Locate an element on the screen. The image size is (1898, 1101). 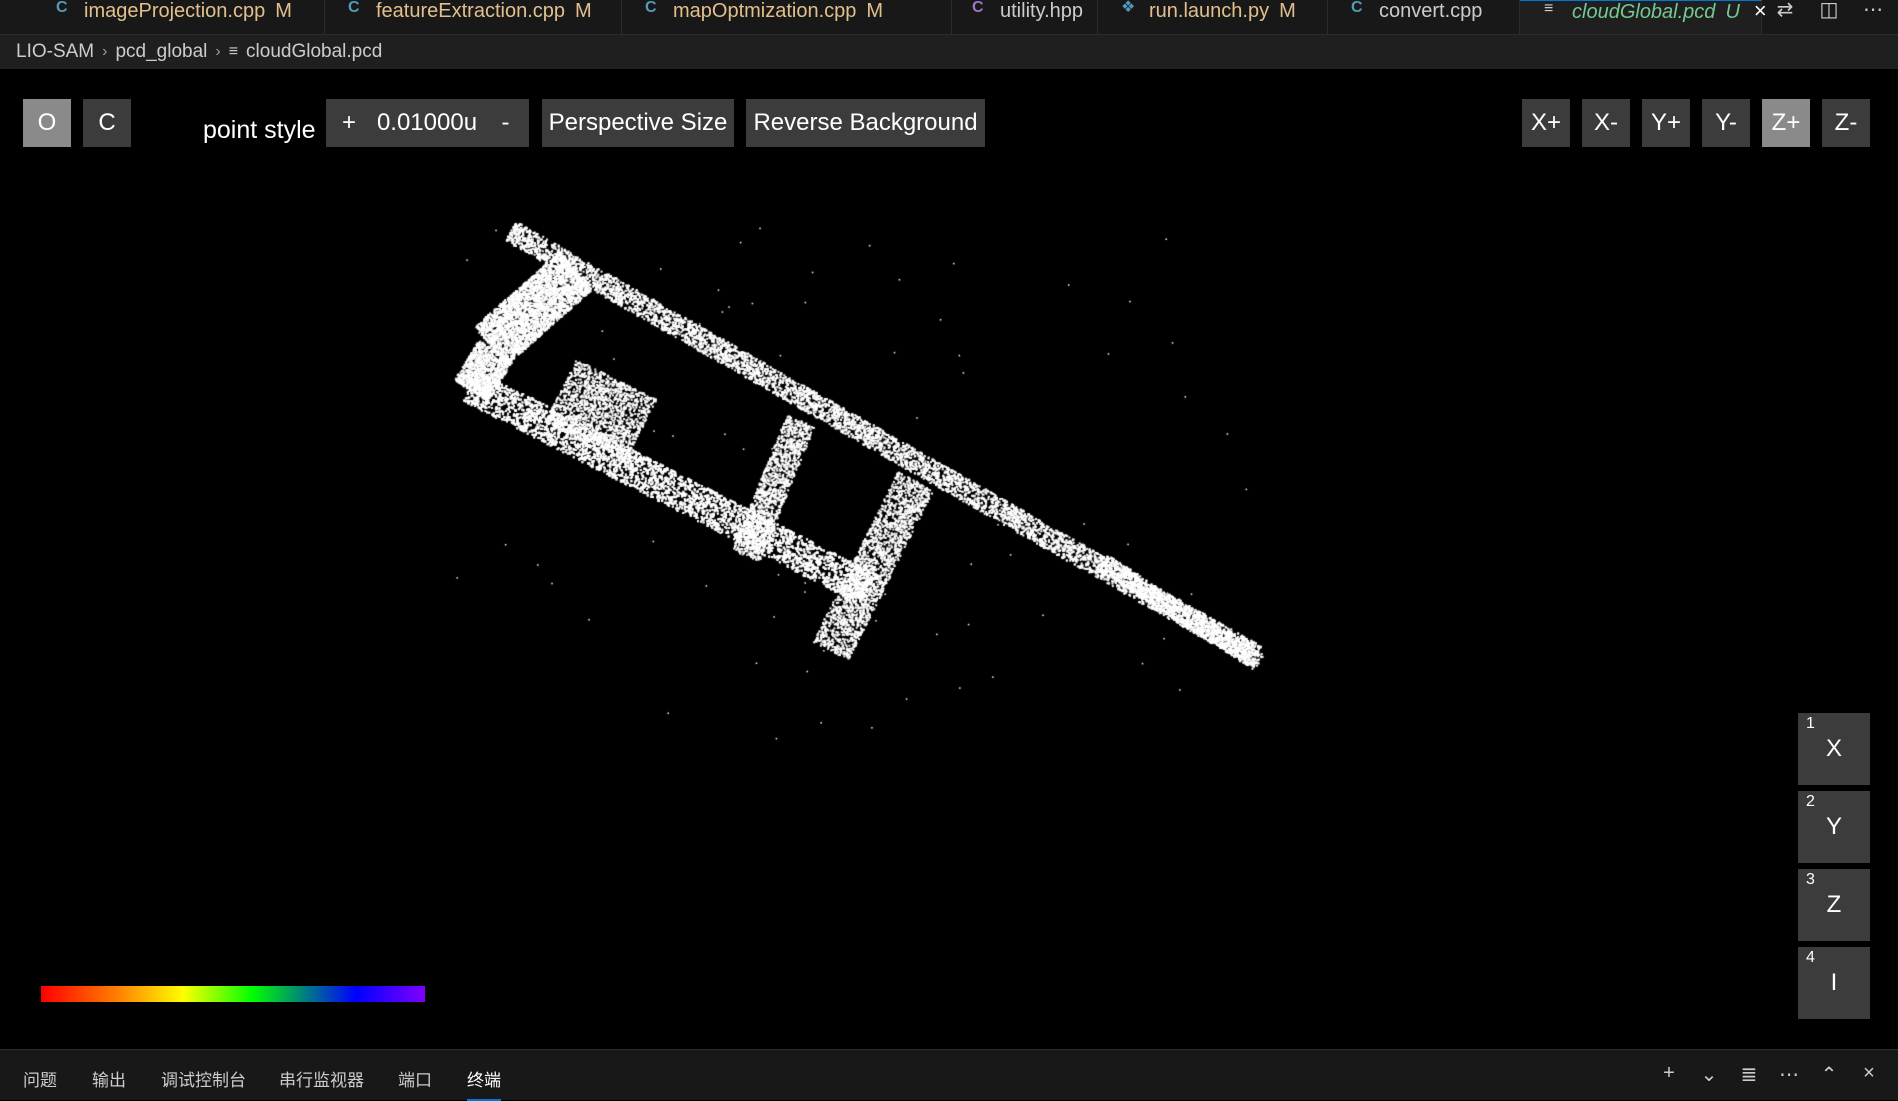
perspective-size-button: Perspective Size is located at coordinates (638, 123).